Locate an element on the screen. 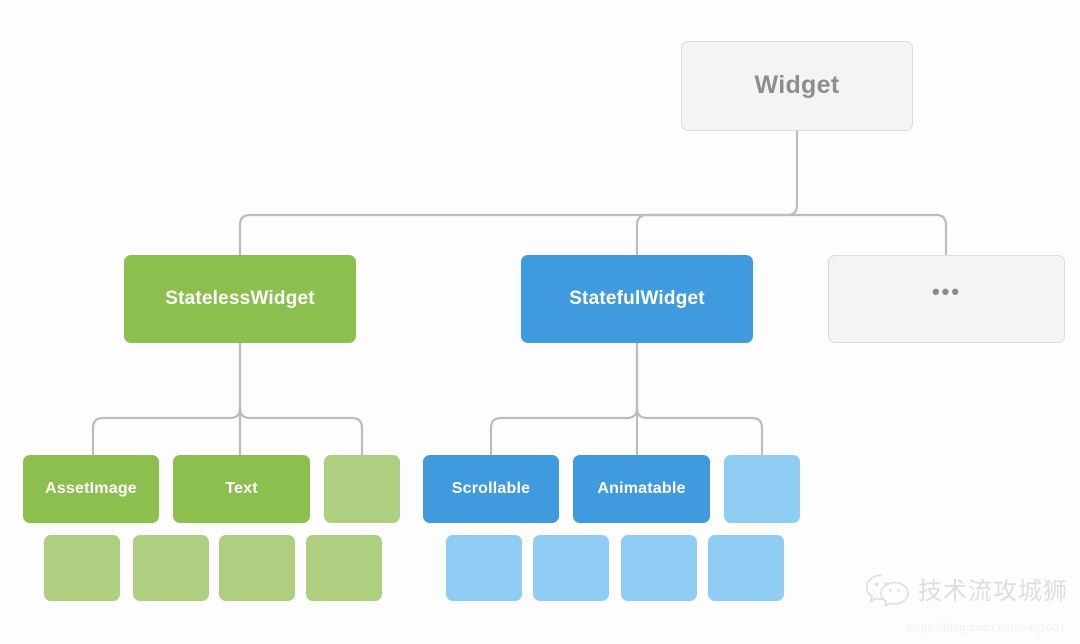 This screenshot has height=644, width=1080. node-assetimage-label: AssetImage is located at coordinates (91, 489).